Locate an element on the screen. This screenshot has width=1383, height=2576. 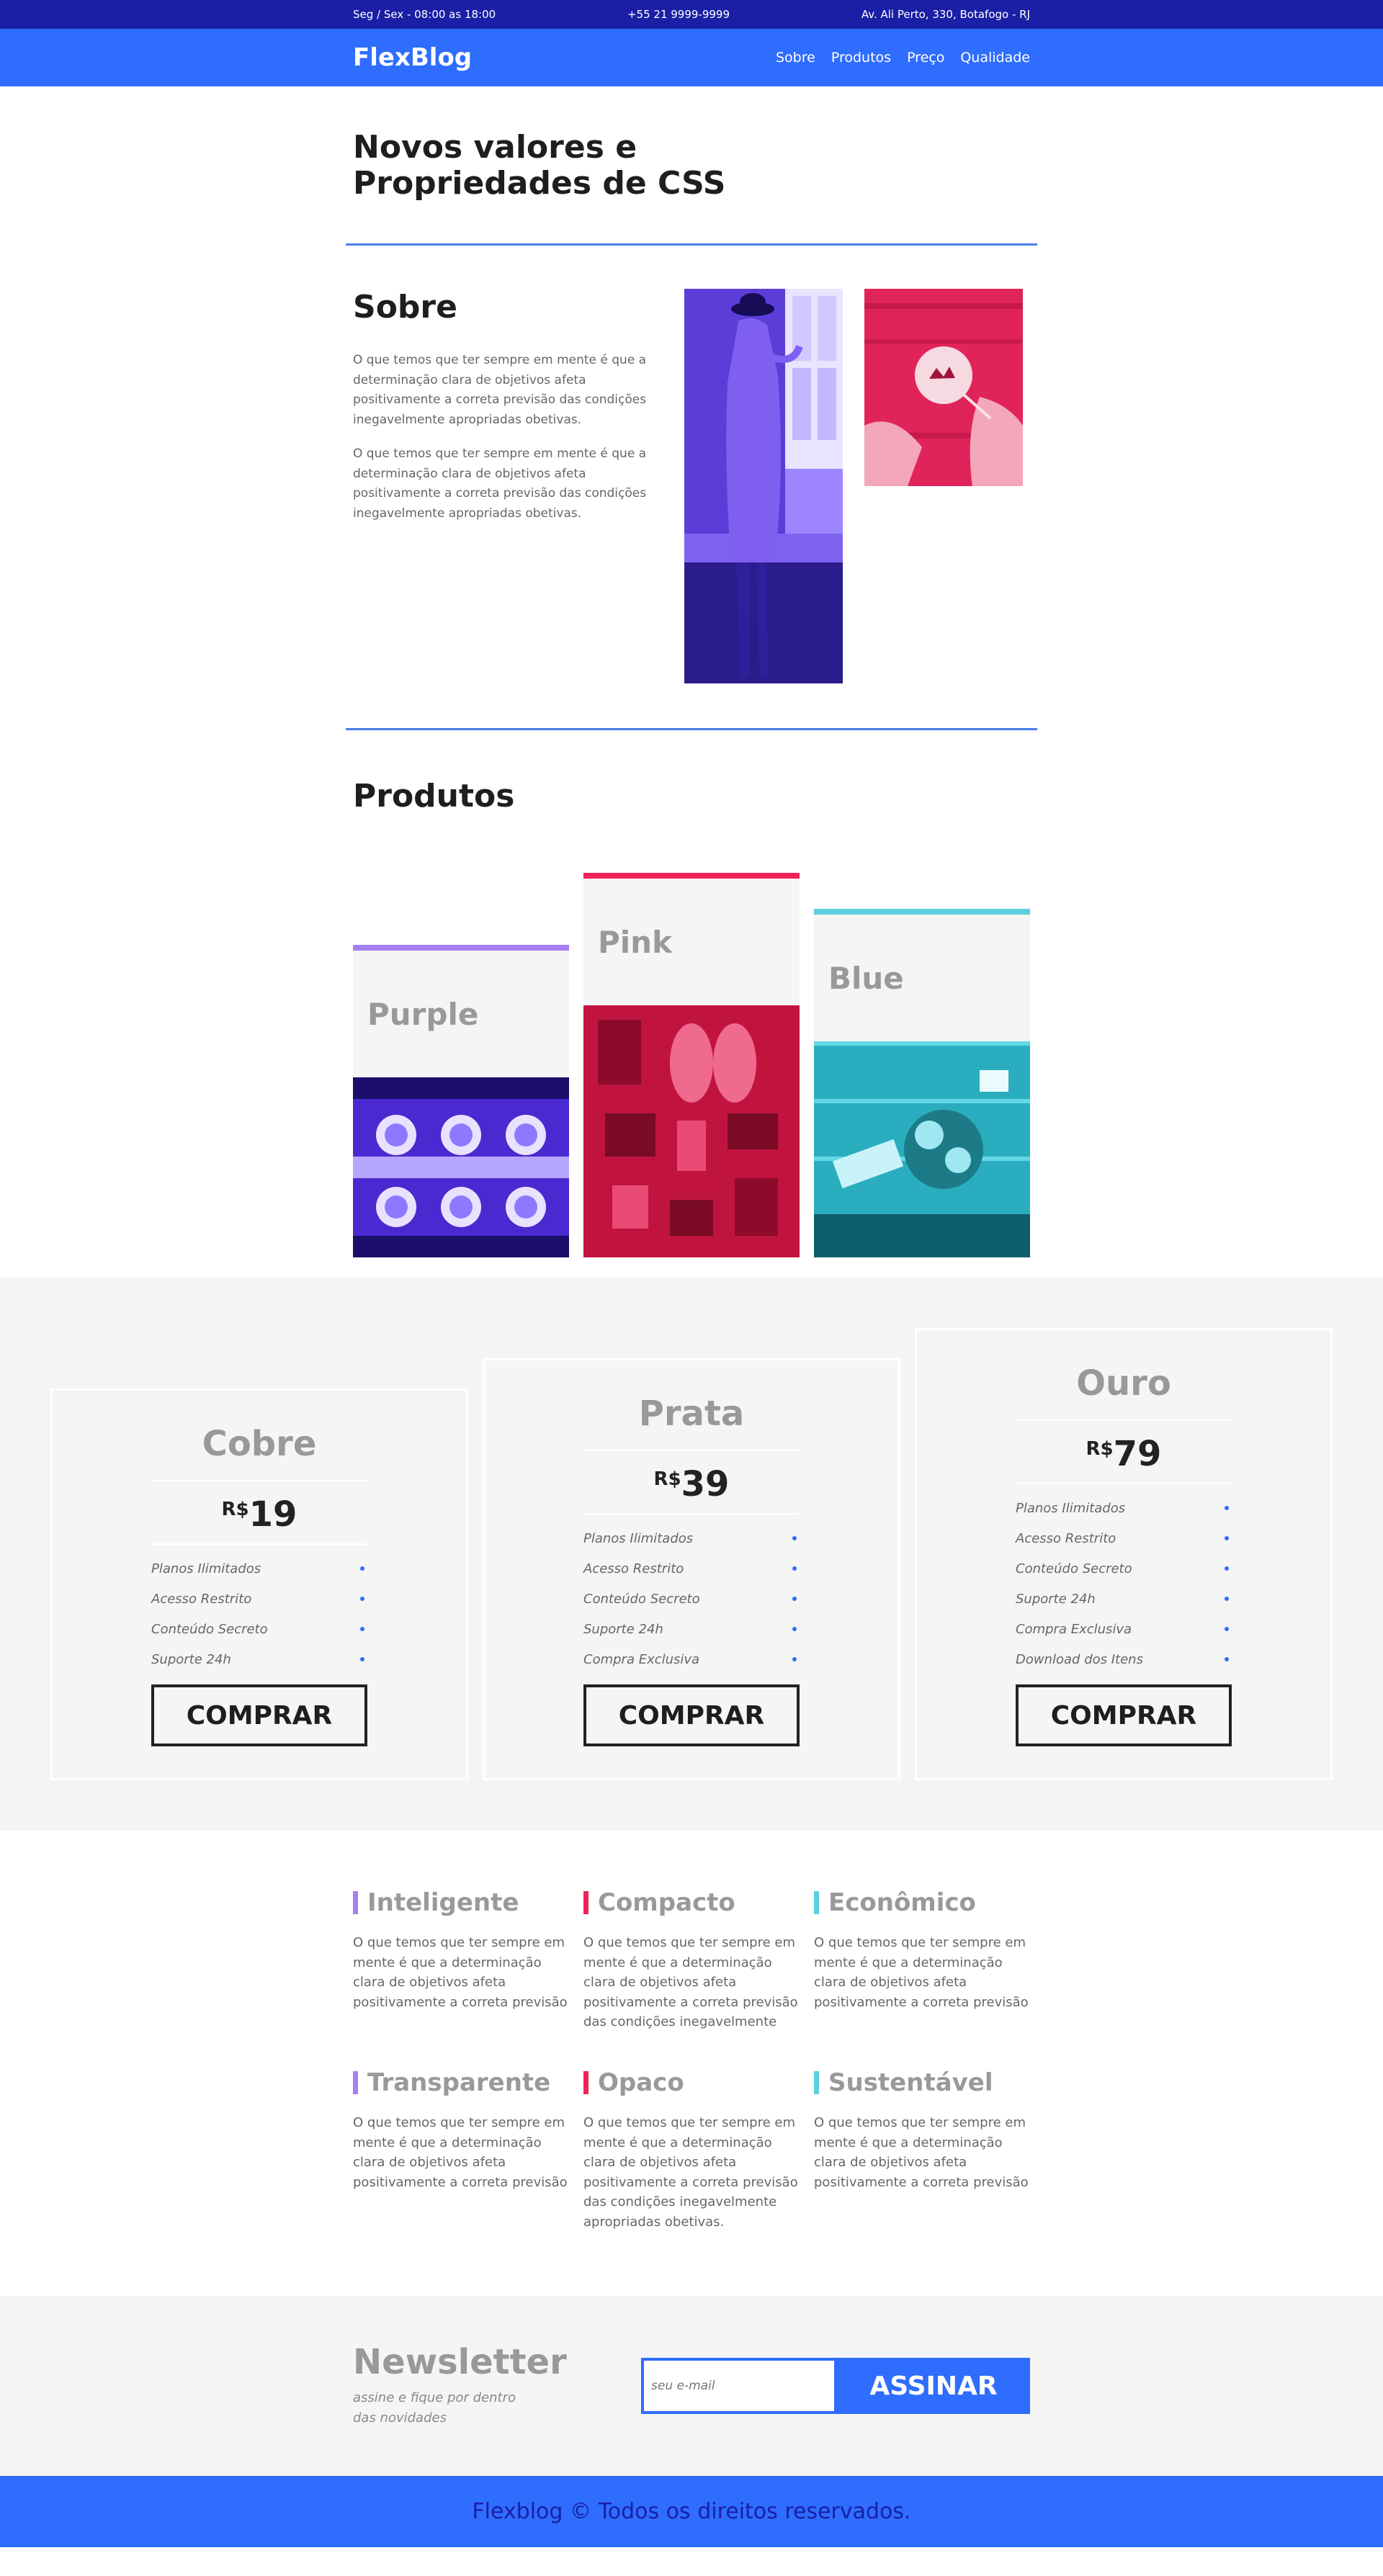
plan-price: R$19 is located at coordinates (259, 1512).